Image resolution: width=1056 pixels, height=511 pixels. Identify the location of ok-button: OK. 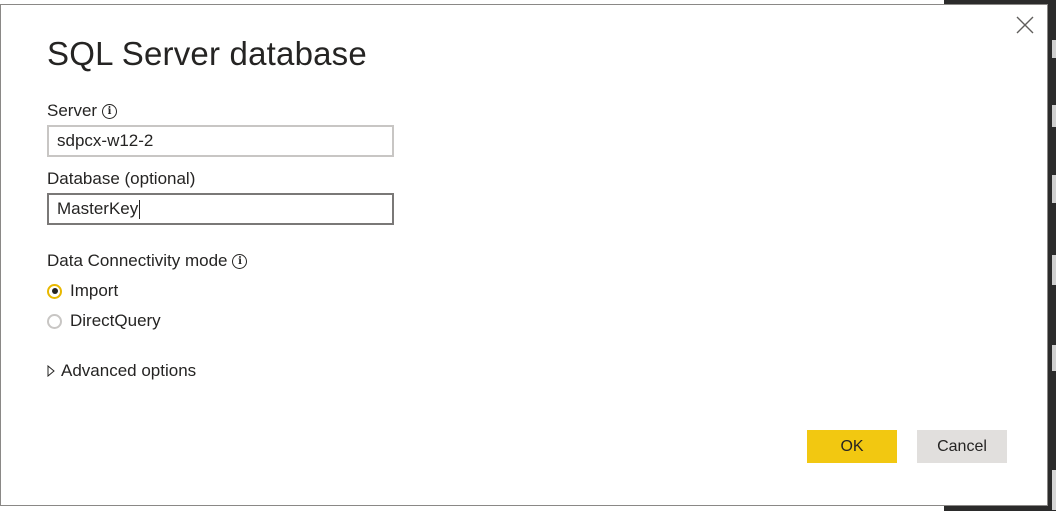
(852, 446).